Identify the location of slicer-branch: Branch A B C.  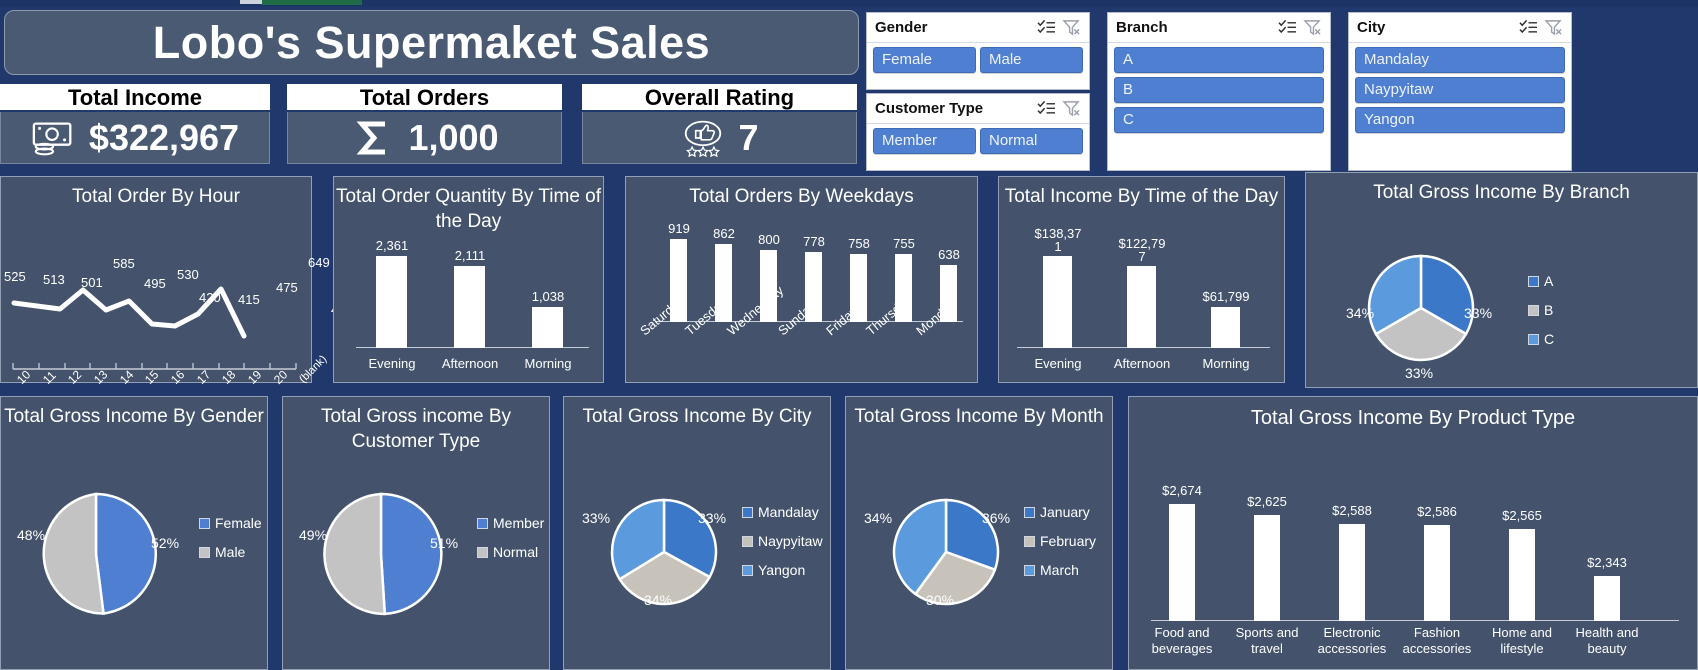
(1219, 91).